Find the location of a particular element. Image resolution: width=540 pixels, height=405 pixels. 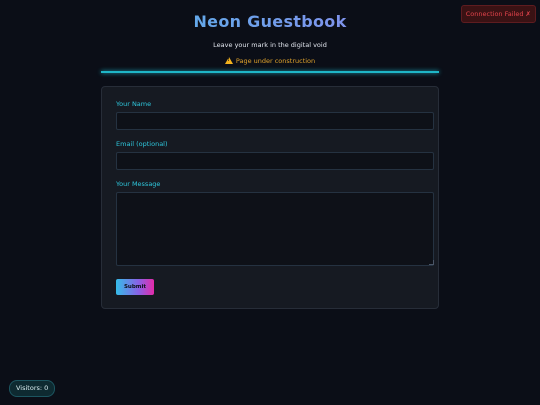

warning-icon is located at coordinates (228, 60).